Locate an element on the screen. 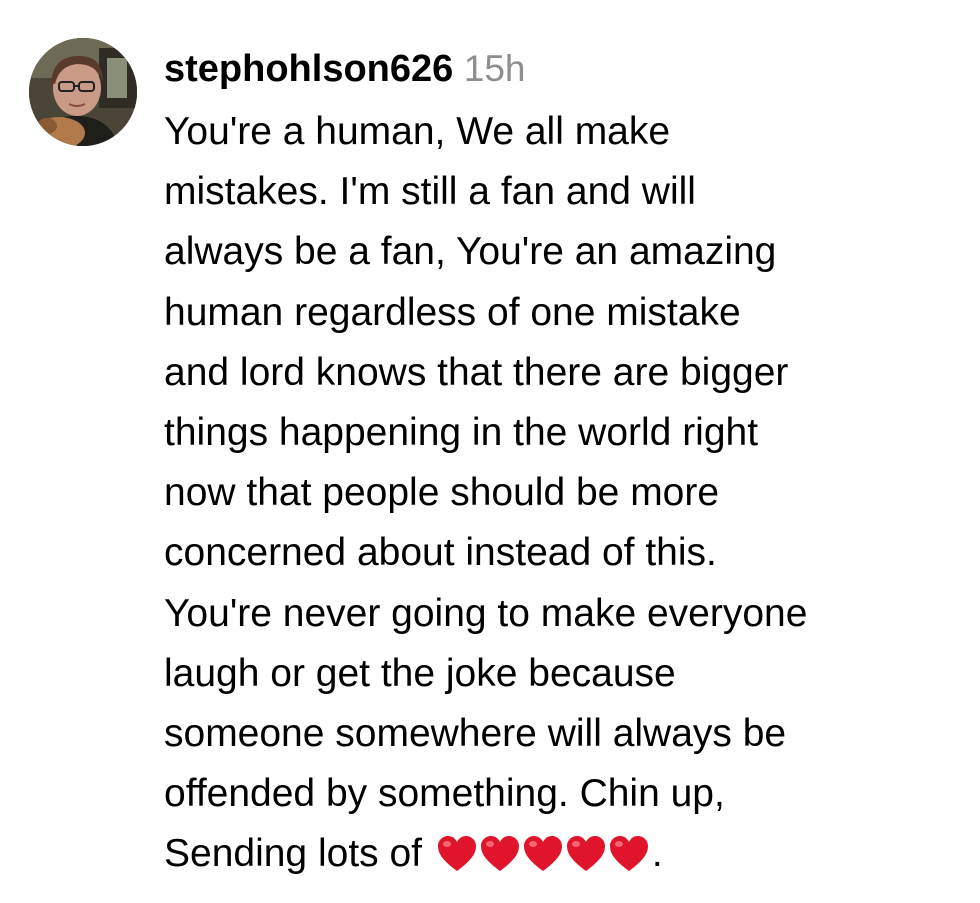  comment-text-line: always be a fan, You're an amazing is located at coordinates (470, 252).